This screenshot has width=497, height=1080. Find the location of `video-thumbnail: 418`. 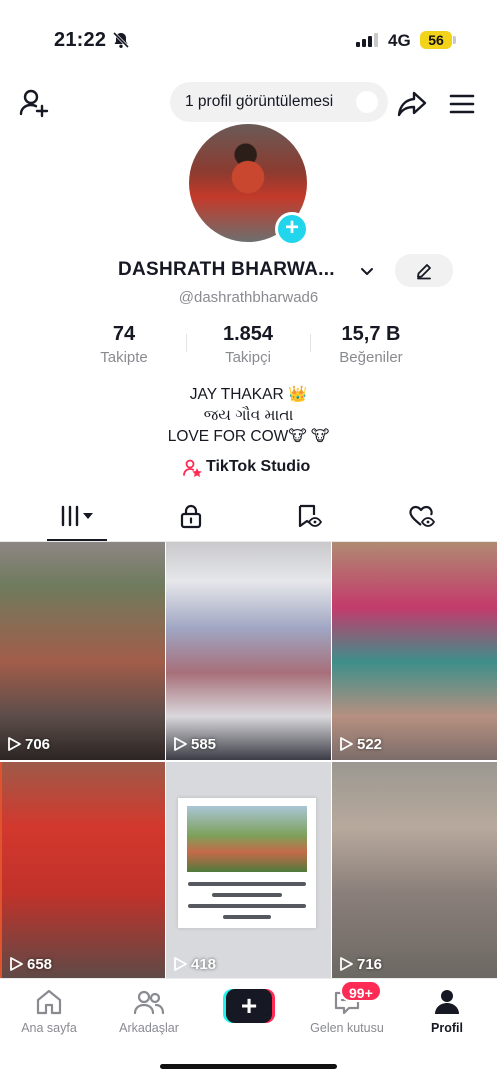

video-thumbnail: 418 is located at coordinates (248, 871).